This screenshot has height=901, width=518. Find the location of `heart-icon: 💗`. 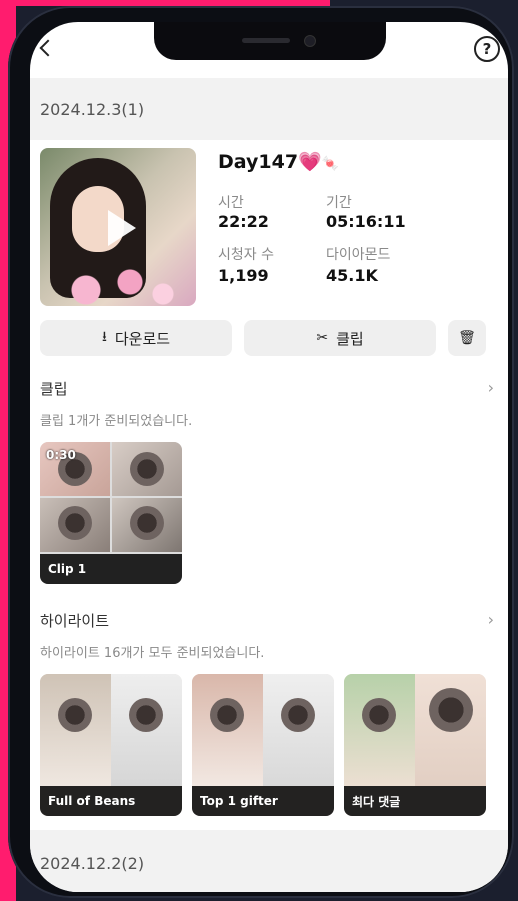

heart-icon: 💗 is located at coordinates (310, 162).